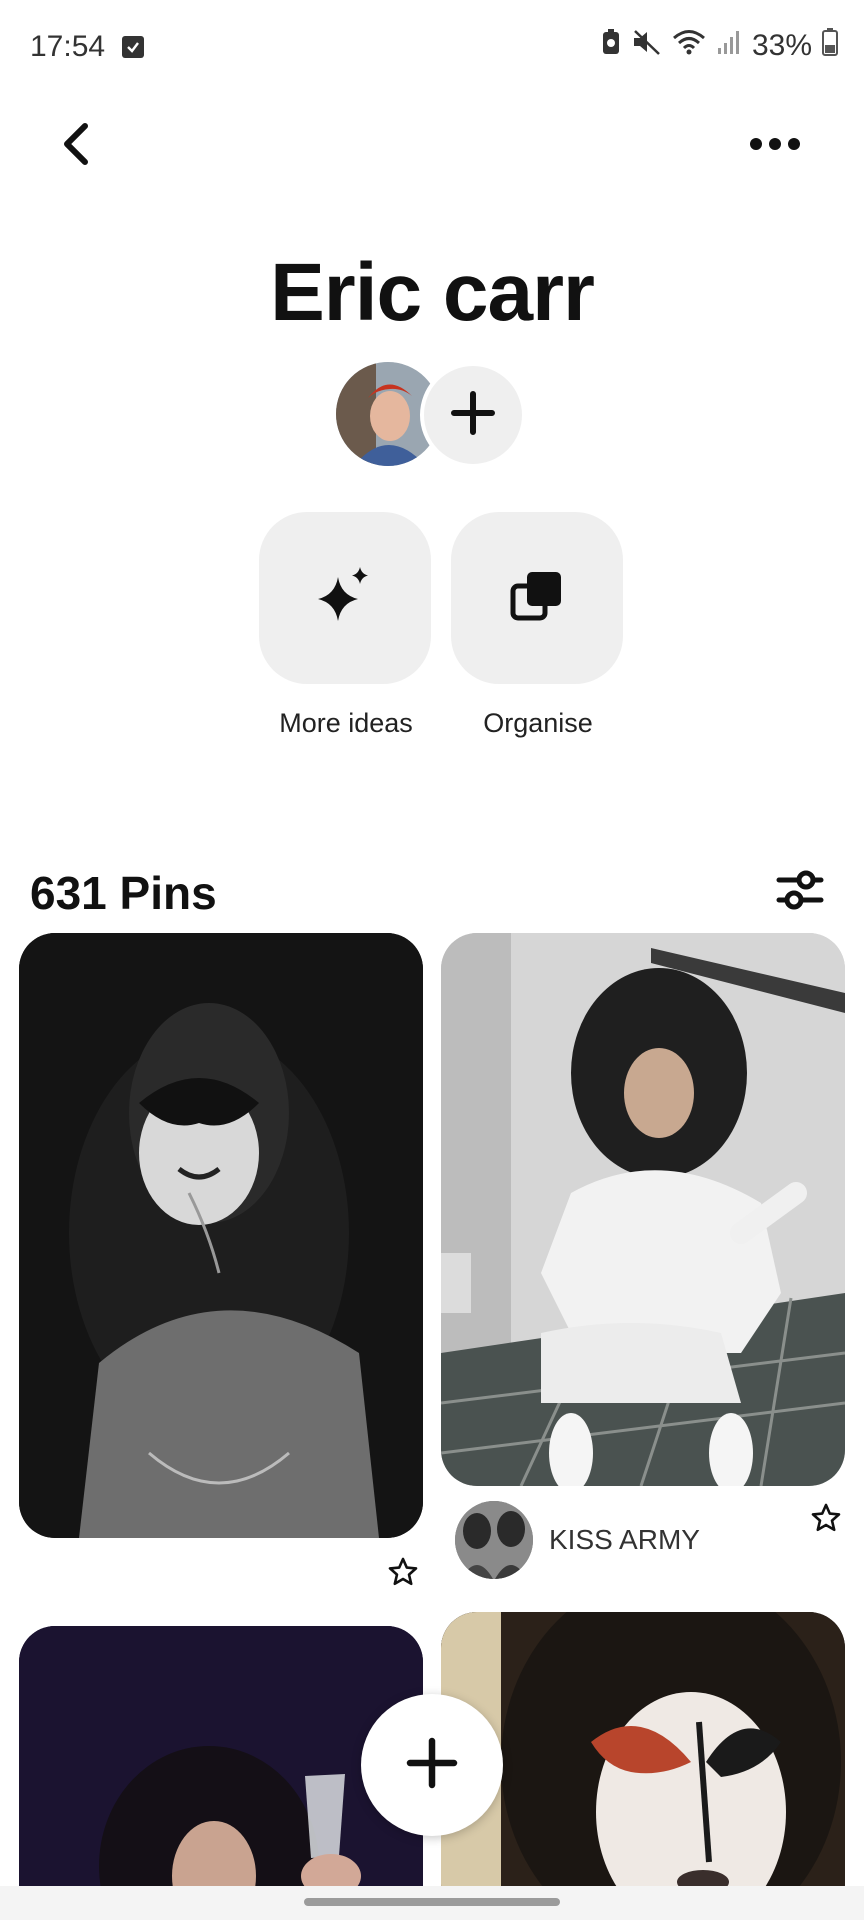 The height and width of the screenshot is (1920, 864). I want to click on chevron-left-icon, so click(75, 146).